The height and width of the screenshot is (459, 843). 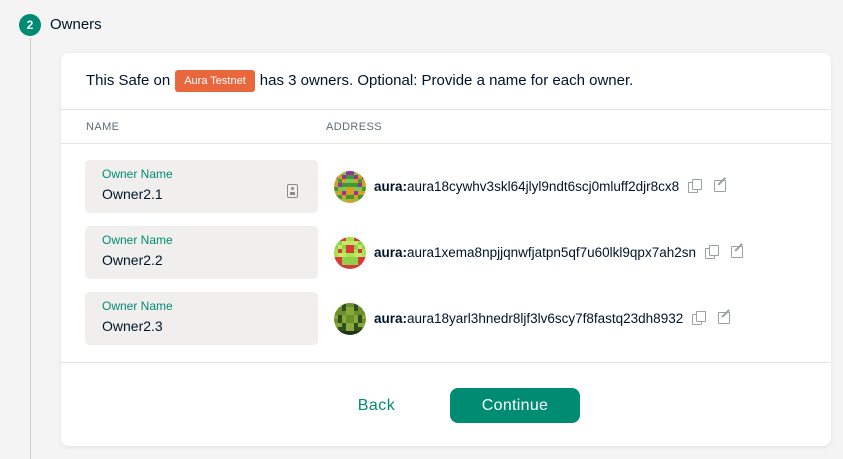 What do you see at coordinates (30, 248) in the screenshot?
I see `stepper-line` at bounding box center [30, 248].